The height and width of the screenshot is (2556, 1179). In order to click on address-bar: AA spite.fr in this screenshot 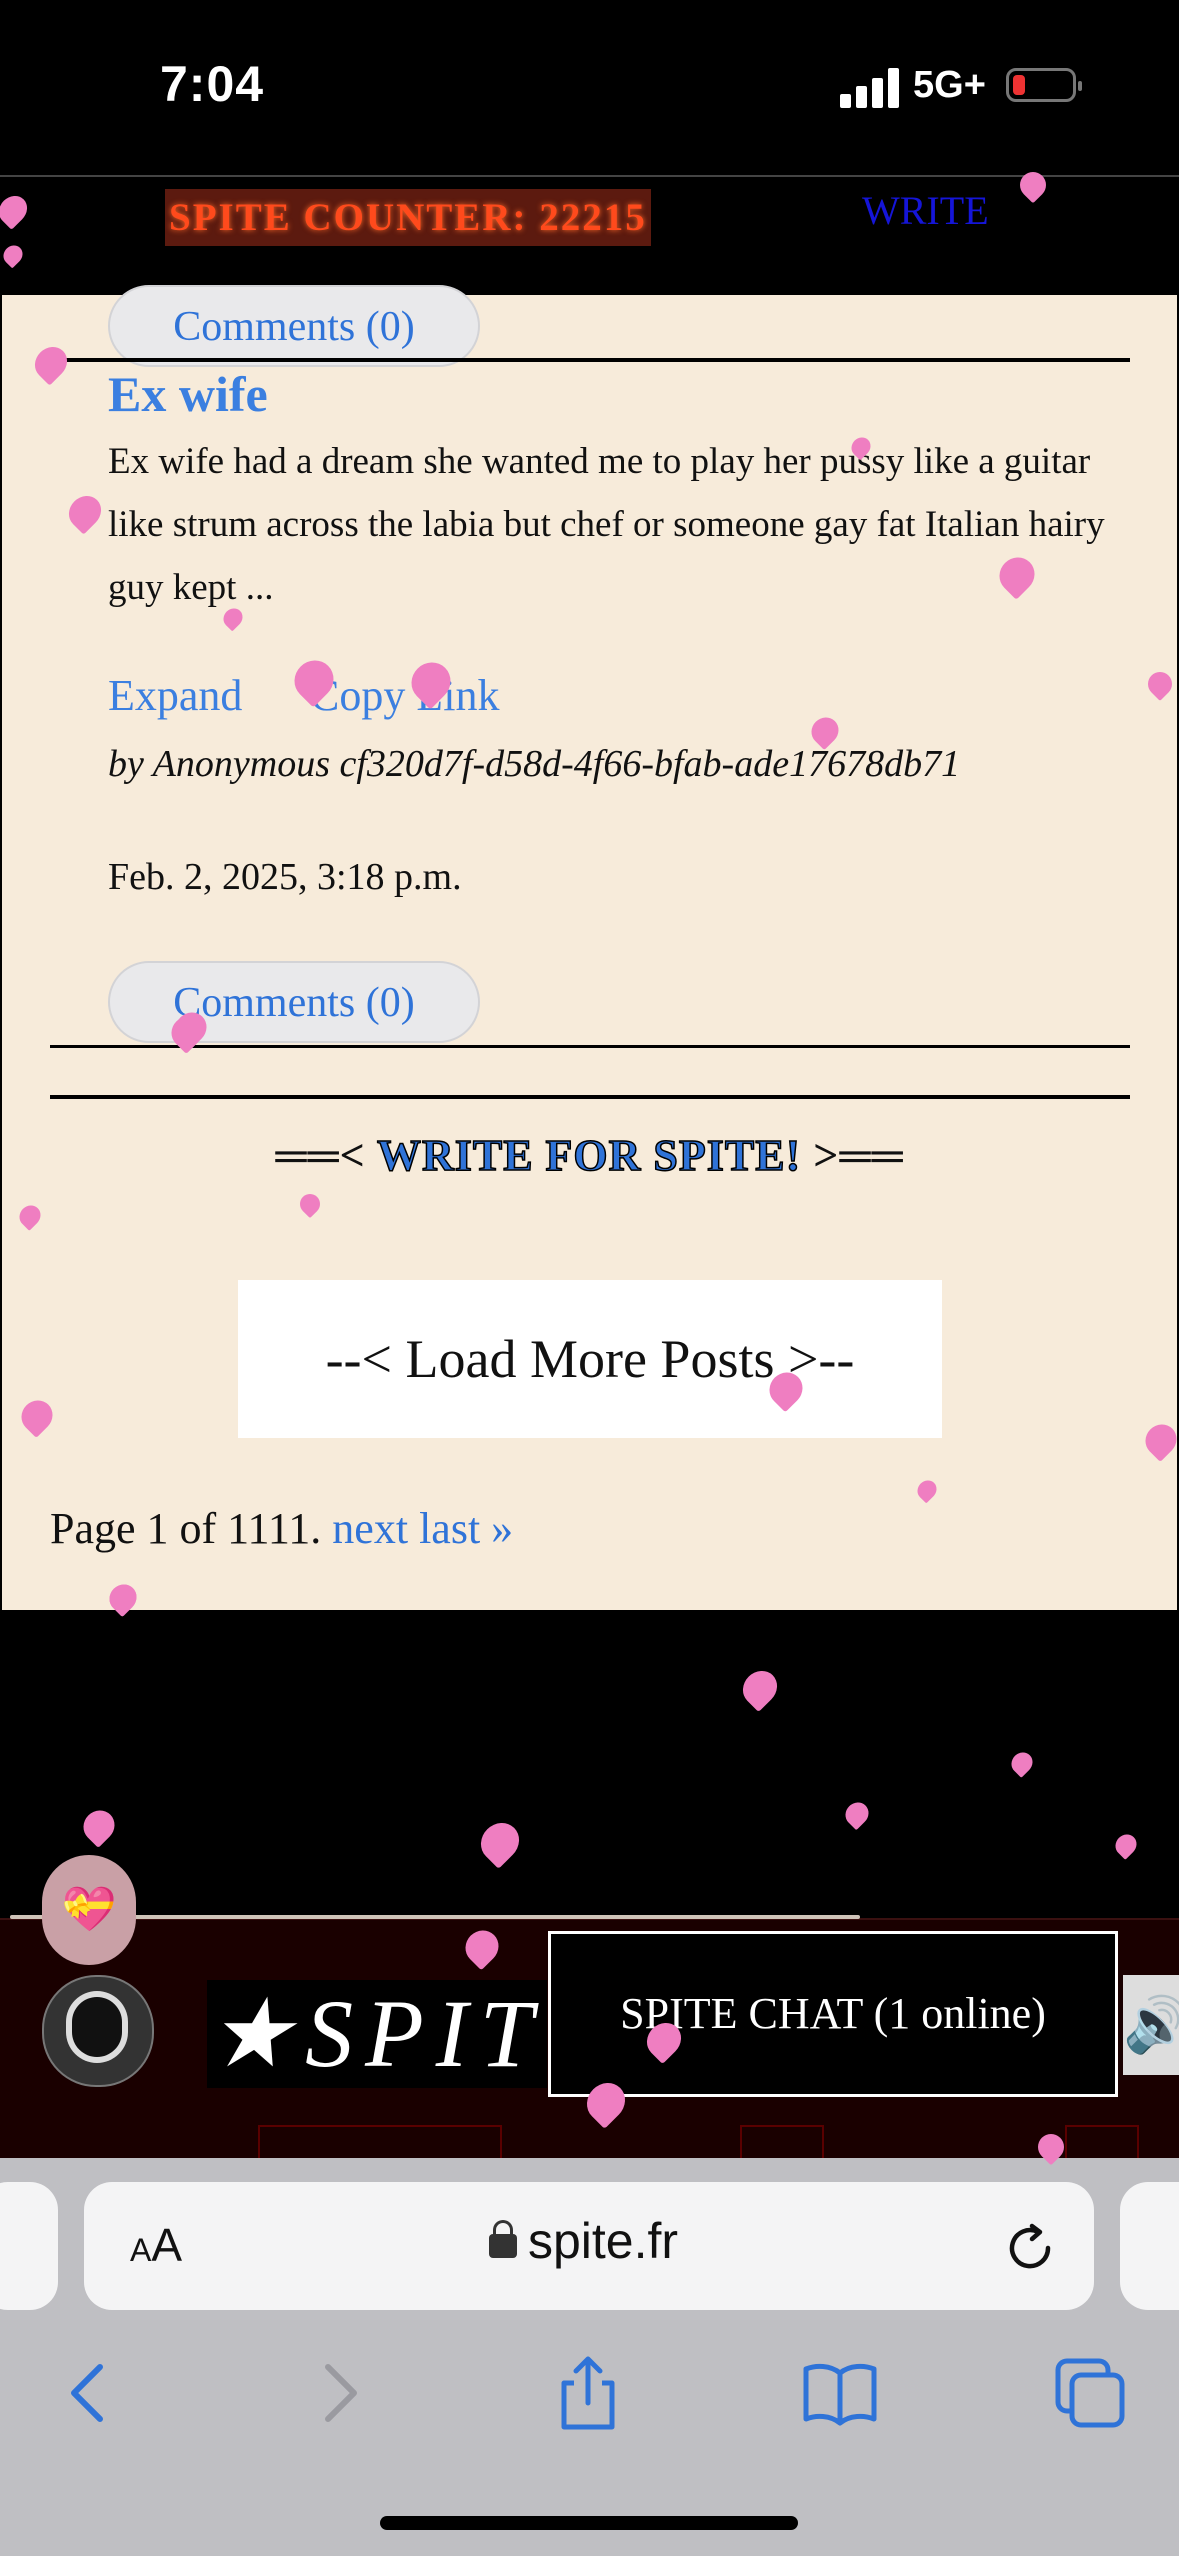, I will do `click(589, 2246)`.